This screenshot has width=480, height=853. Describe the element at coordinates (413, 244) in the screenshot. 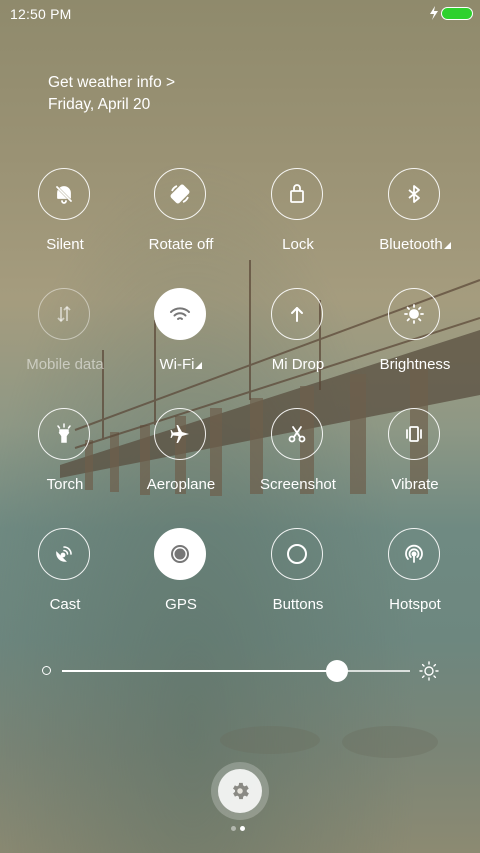

I see `toggle-label: Bluetooth` at that location.